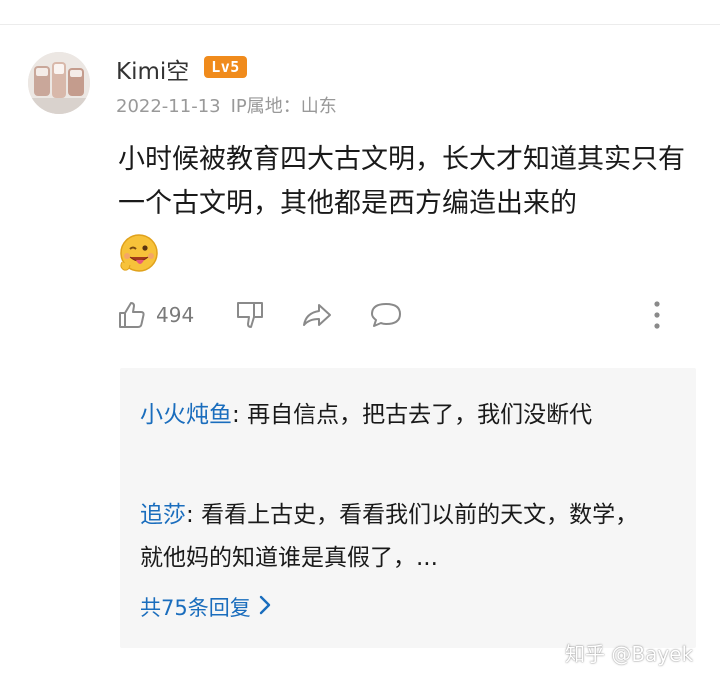  Describe the element at coordinates (139, 253) in the screenshot. I see `wink-tongue-emoji-icon` at that location.